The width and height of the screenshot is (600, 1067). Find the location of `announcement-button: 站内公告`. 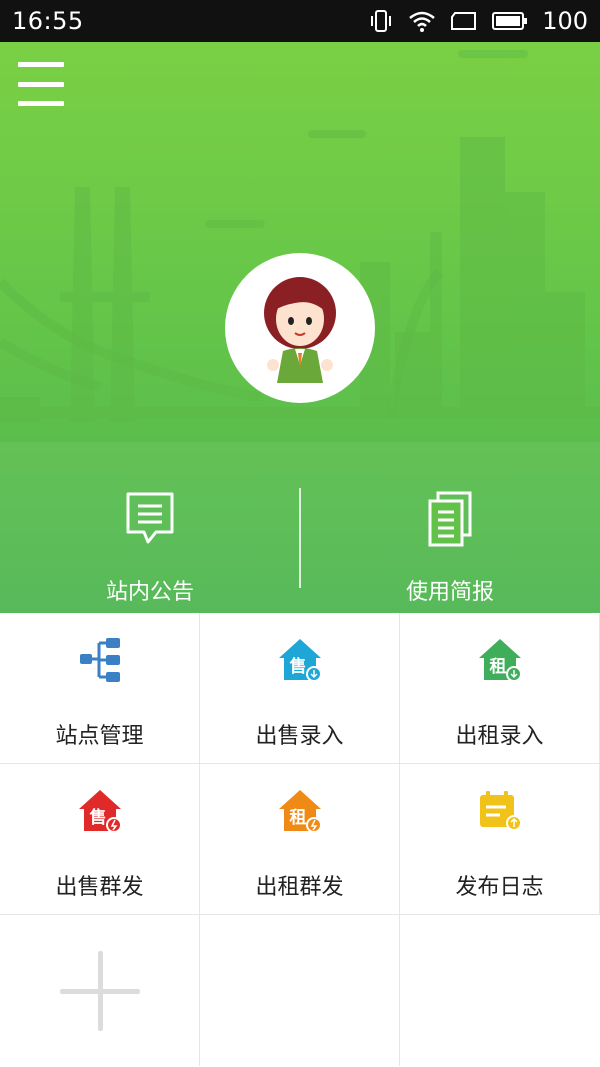

announcement-button: 站内公告 is located at coordinates (150, 547).